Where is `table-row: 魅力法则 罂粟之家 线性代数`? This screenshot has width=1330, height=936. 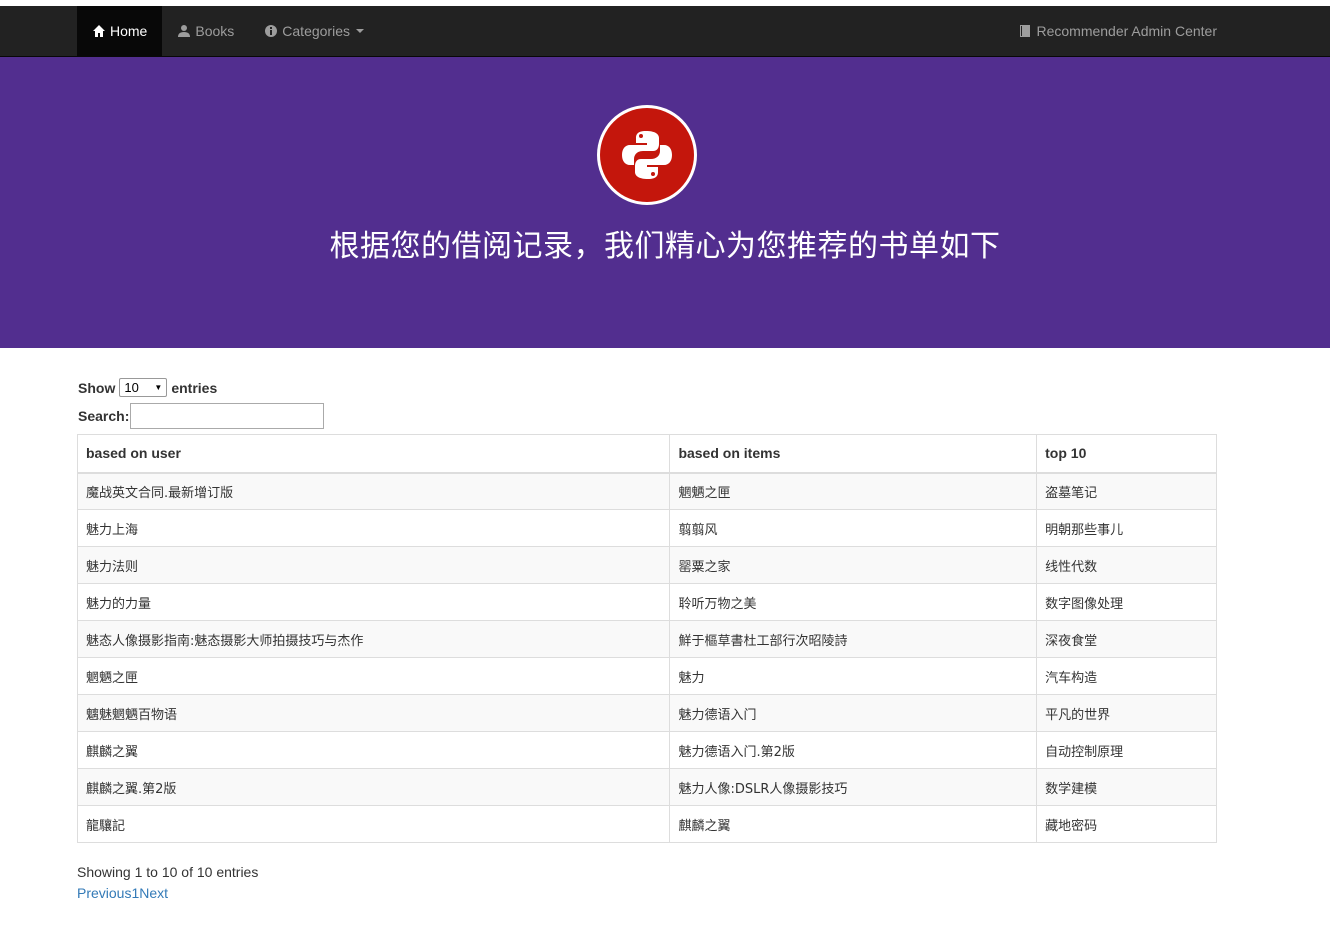
table-row: 魅力法则 罂粟之家 线性代数 is located at coordinates (646, 565).